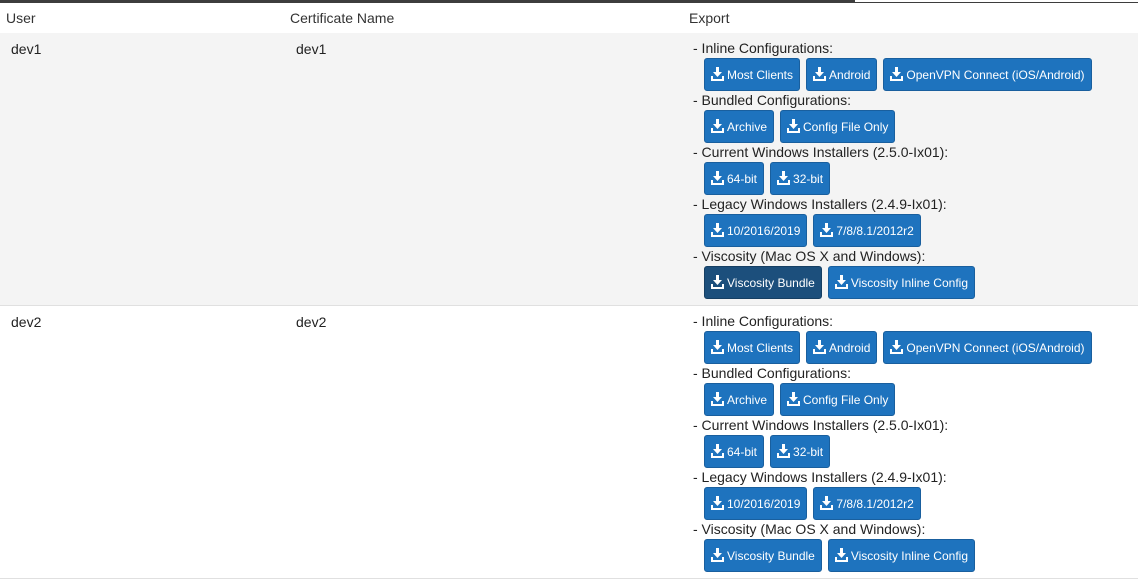 The height and width of the screenshot is (581, 1138). I want to click on header-export: Export, so click(709, 18).